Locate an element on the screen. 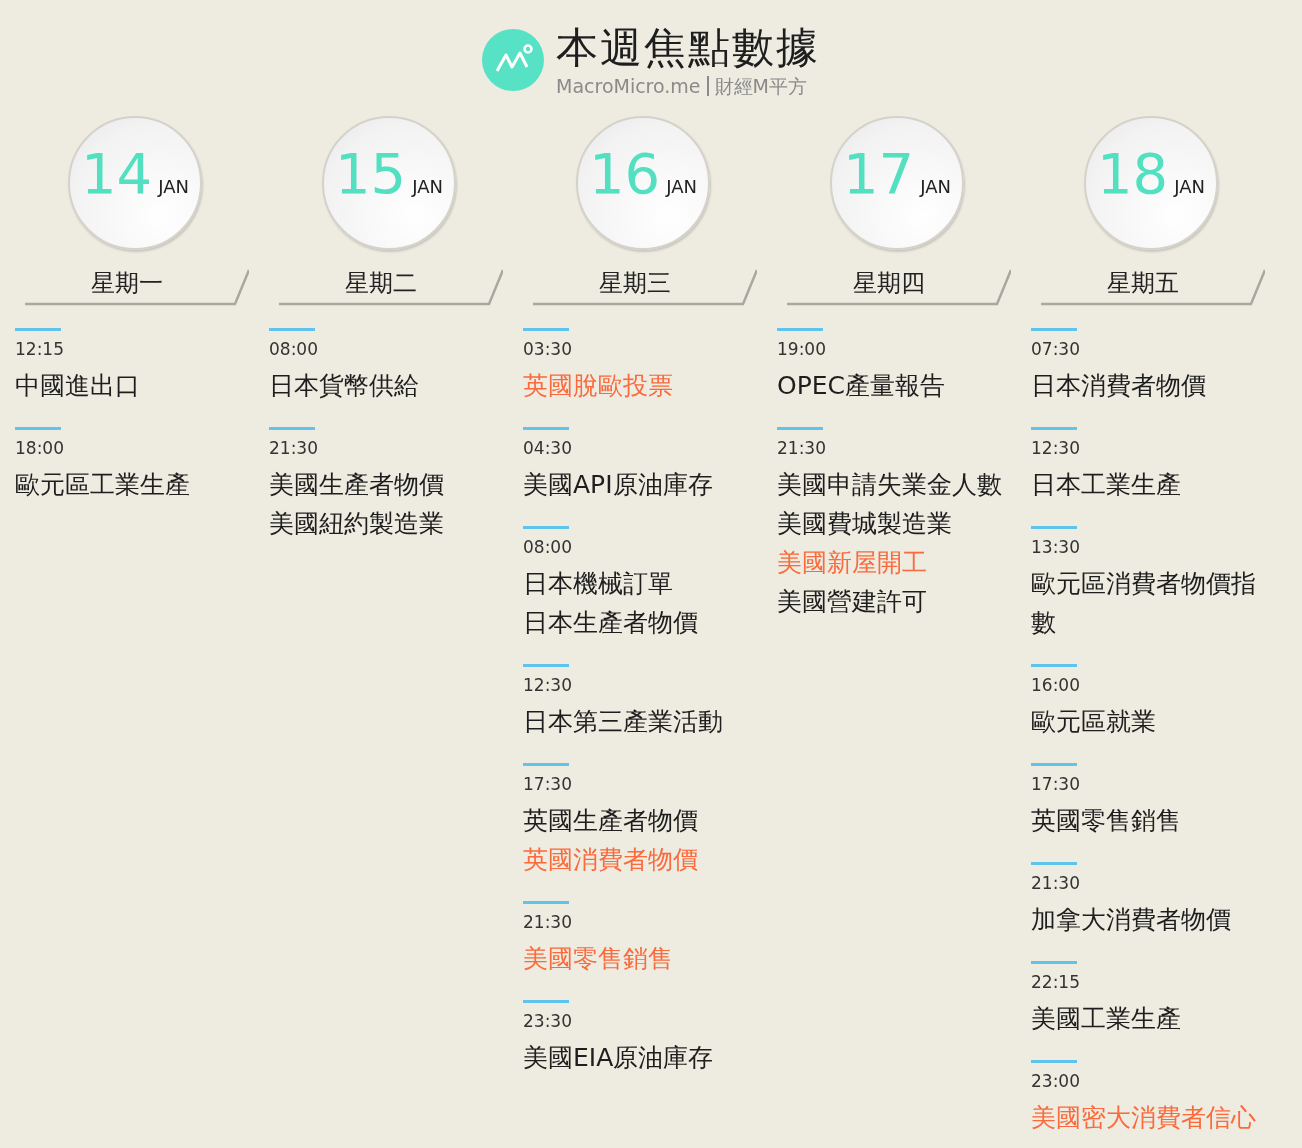 This screenshot has height=1148, width=1302. weekday-label: 星期三 is located at coordinates (635, 283).